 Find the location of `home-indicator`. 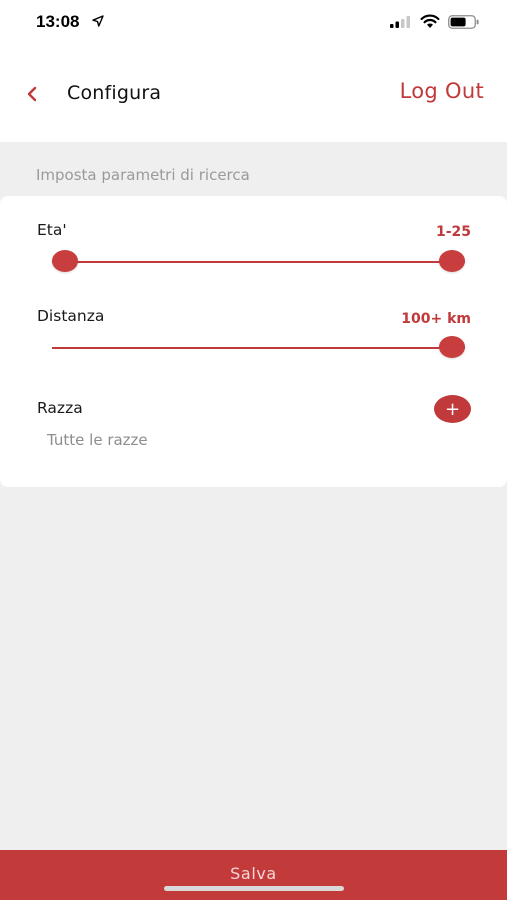

home-indicator is located at coordinates (254, 888).